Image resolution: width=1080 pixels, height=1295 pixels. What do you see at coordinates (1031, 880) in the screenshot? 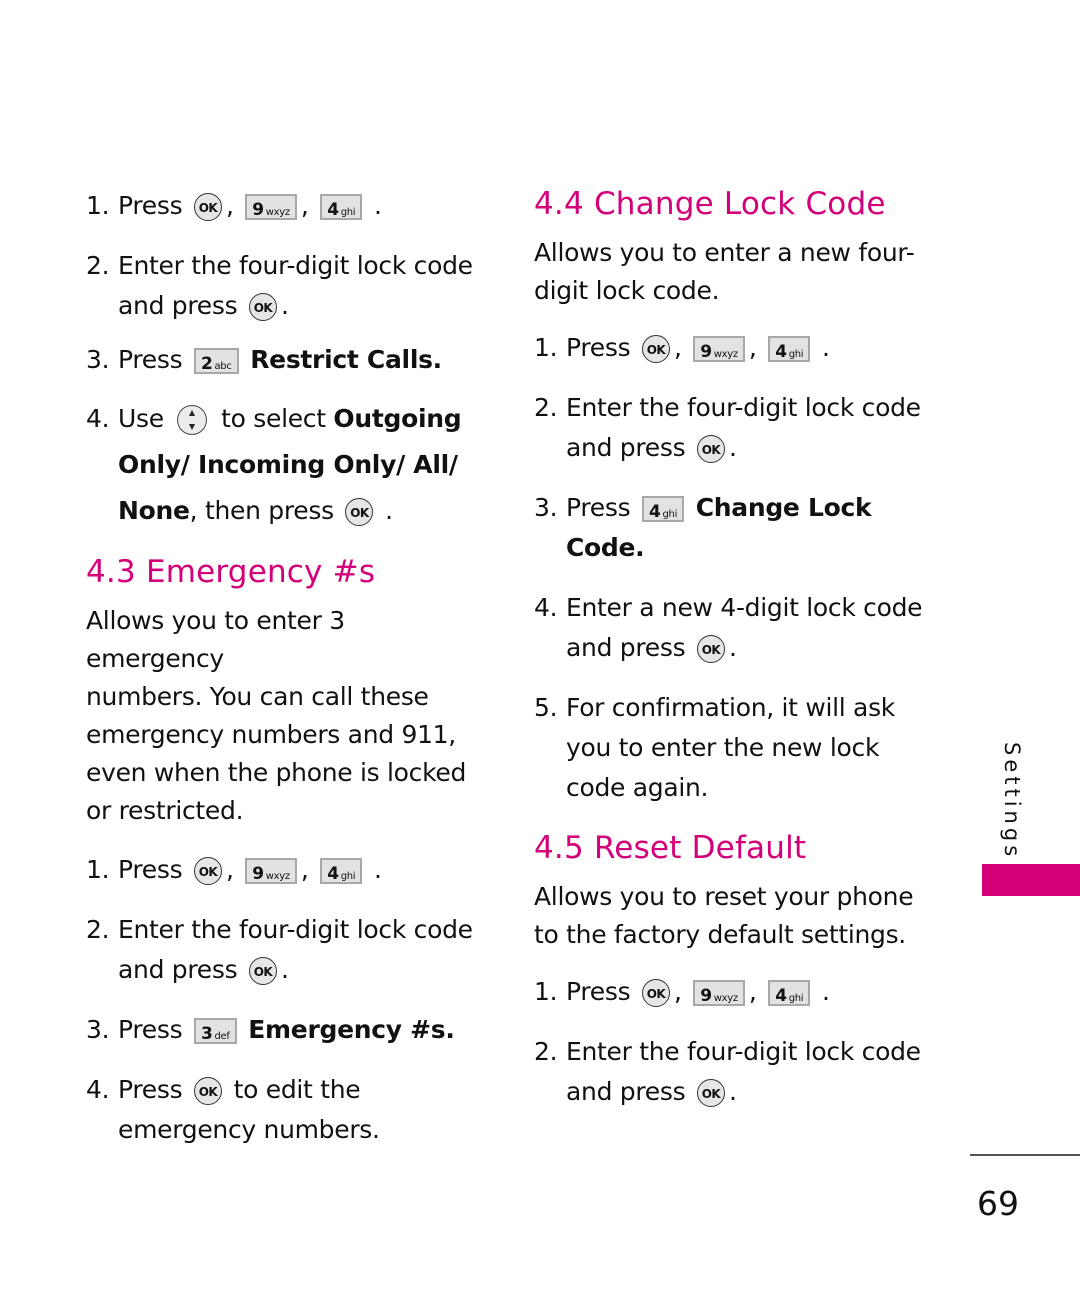
I see `chapter-tab-marker` at bounding box center [1031, 880].